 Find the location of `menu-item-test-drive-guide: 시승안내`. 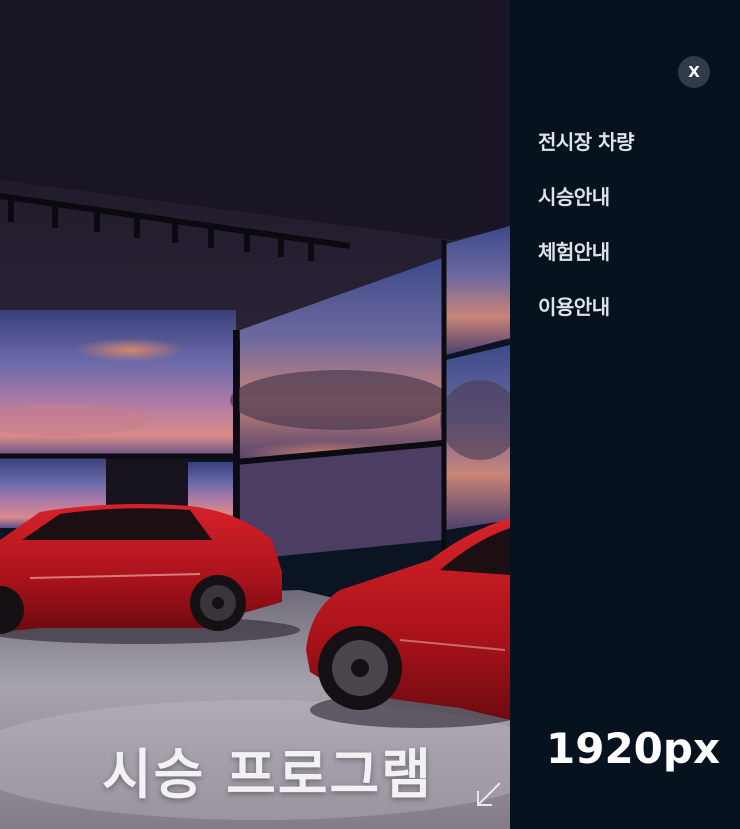

menu-item-test-drive-guide: 시승안내 is located at coordinates (586, 208).